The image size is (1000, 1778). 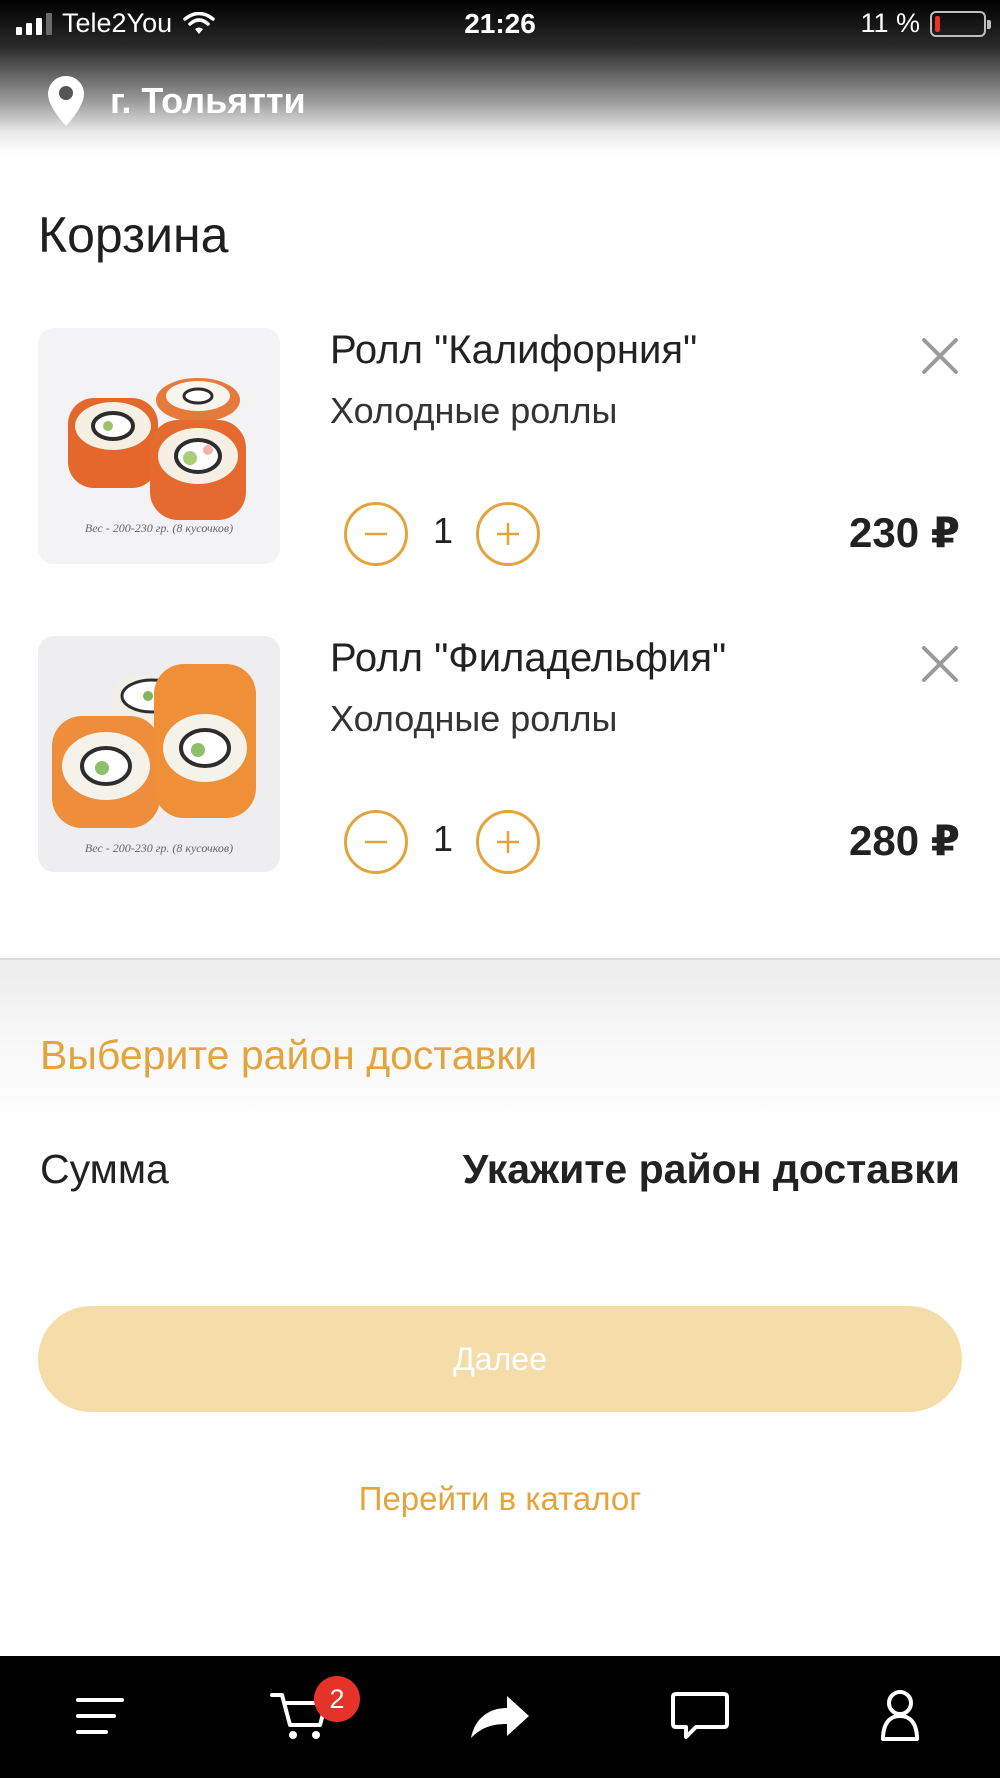 I want to click on sum-value: Укажите район доставки, so click(x=711, y=1169).